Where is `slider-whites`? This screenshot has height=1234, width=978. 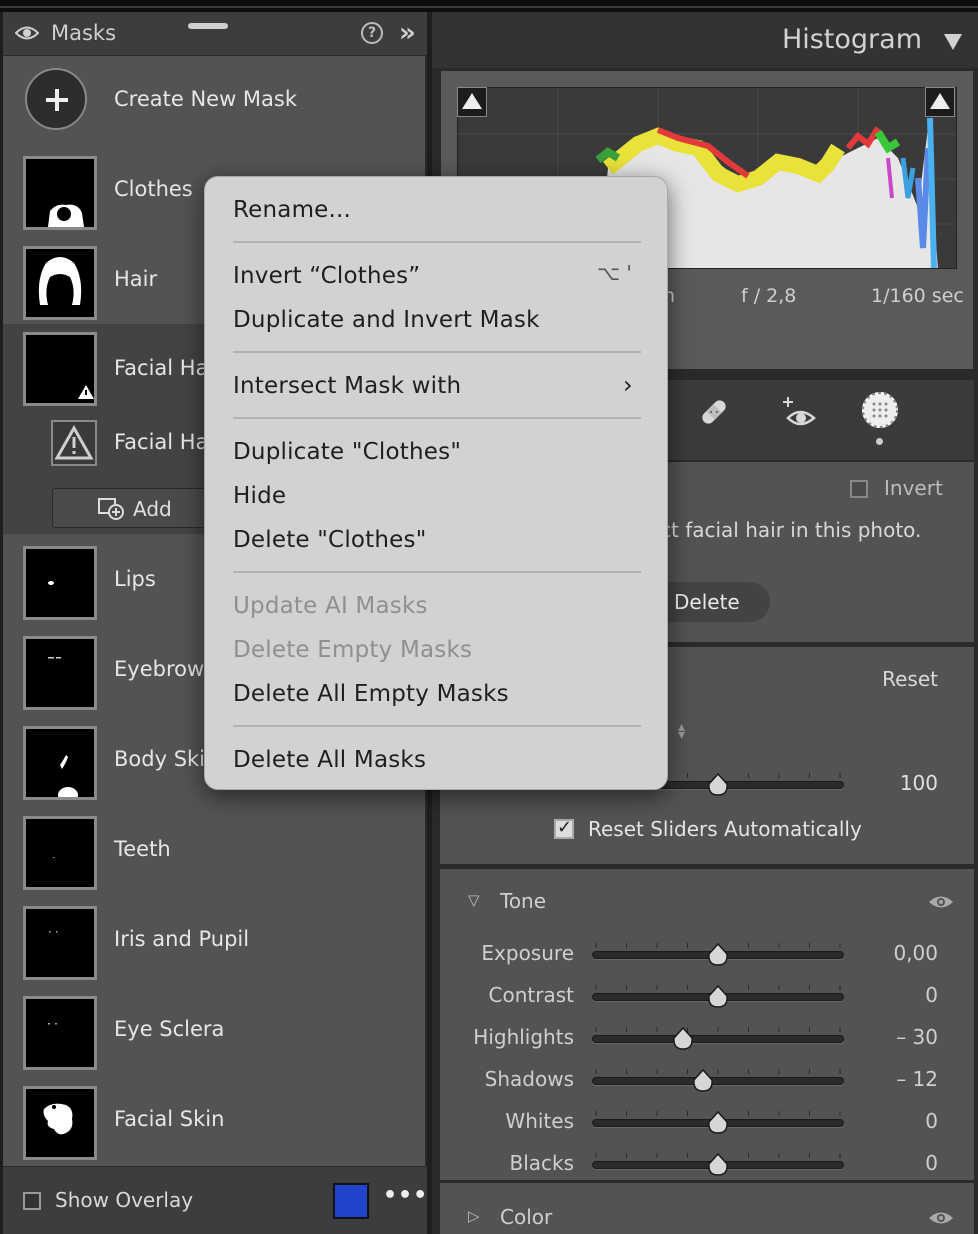
slider-whites is located at coordinates (707, 1124).